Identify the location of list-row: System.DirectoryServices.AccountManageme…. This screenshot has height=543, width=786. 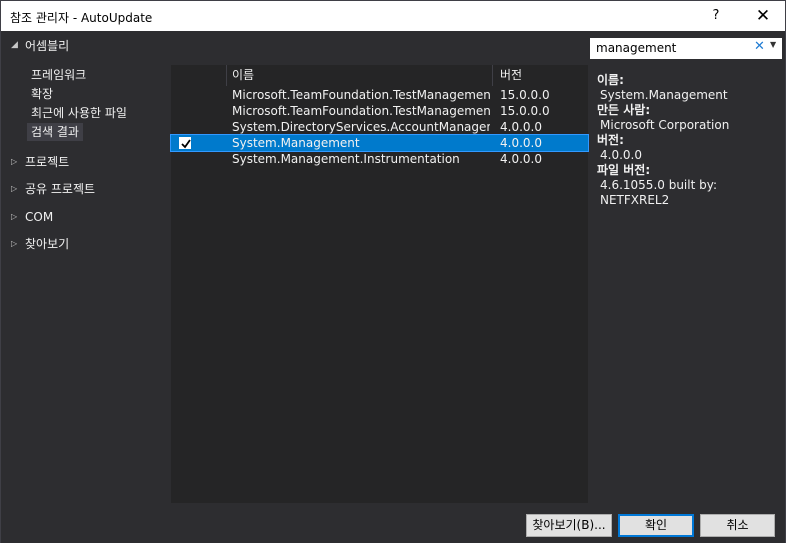
(379, 127).